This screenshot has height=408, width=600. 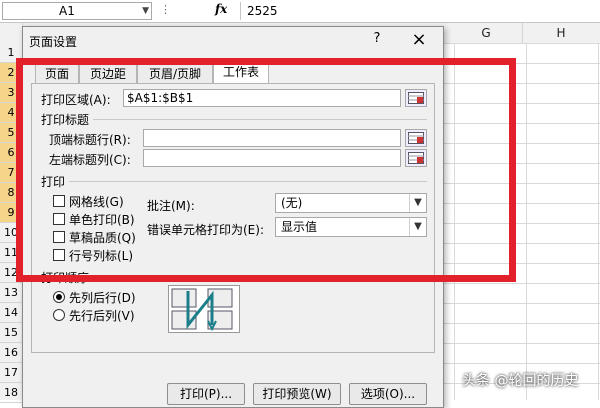 I want to click on watermark: 头条 @轮回的历史, so click(x=520, y=381).